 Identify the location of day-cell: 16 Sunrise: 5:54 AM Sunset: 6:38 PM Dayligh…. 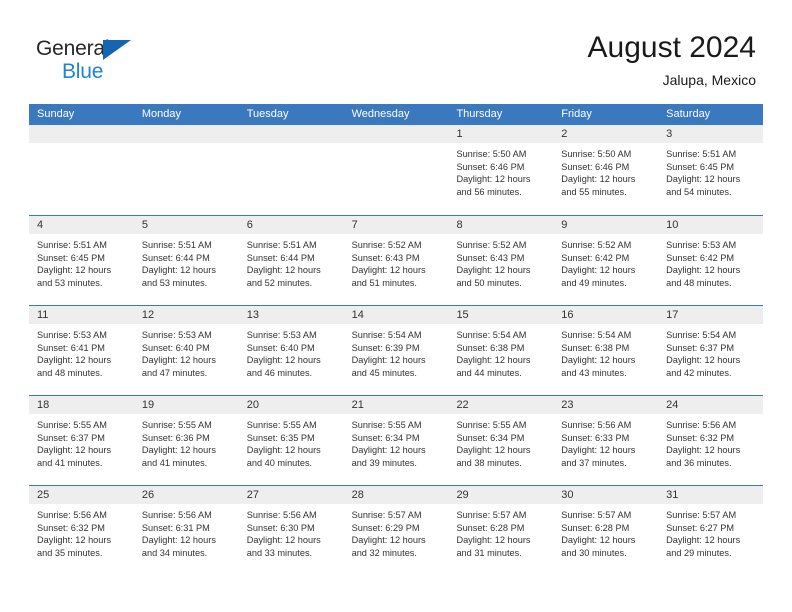
(606, 350).